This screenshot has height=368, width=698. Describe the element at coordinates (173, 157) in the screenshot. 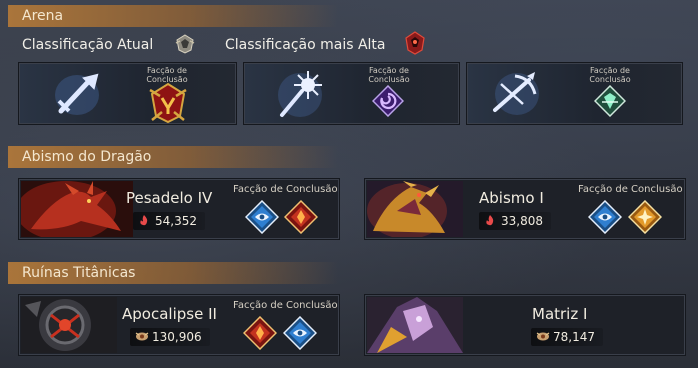

I see `section-header-dragon-abyss: Abismo do Dragão` at that location.